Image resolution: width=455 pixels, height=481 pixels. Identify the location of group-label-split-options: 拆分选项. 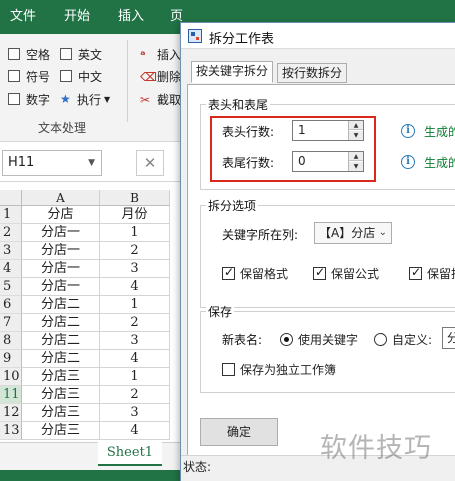
(232, 205).